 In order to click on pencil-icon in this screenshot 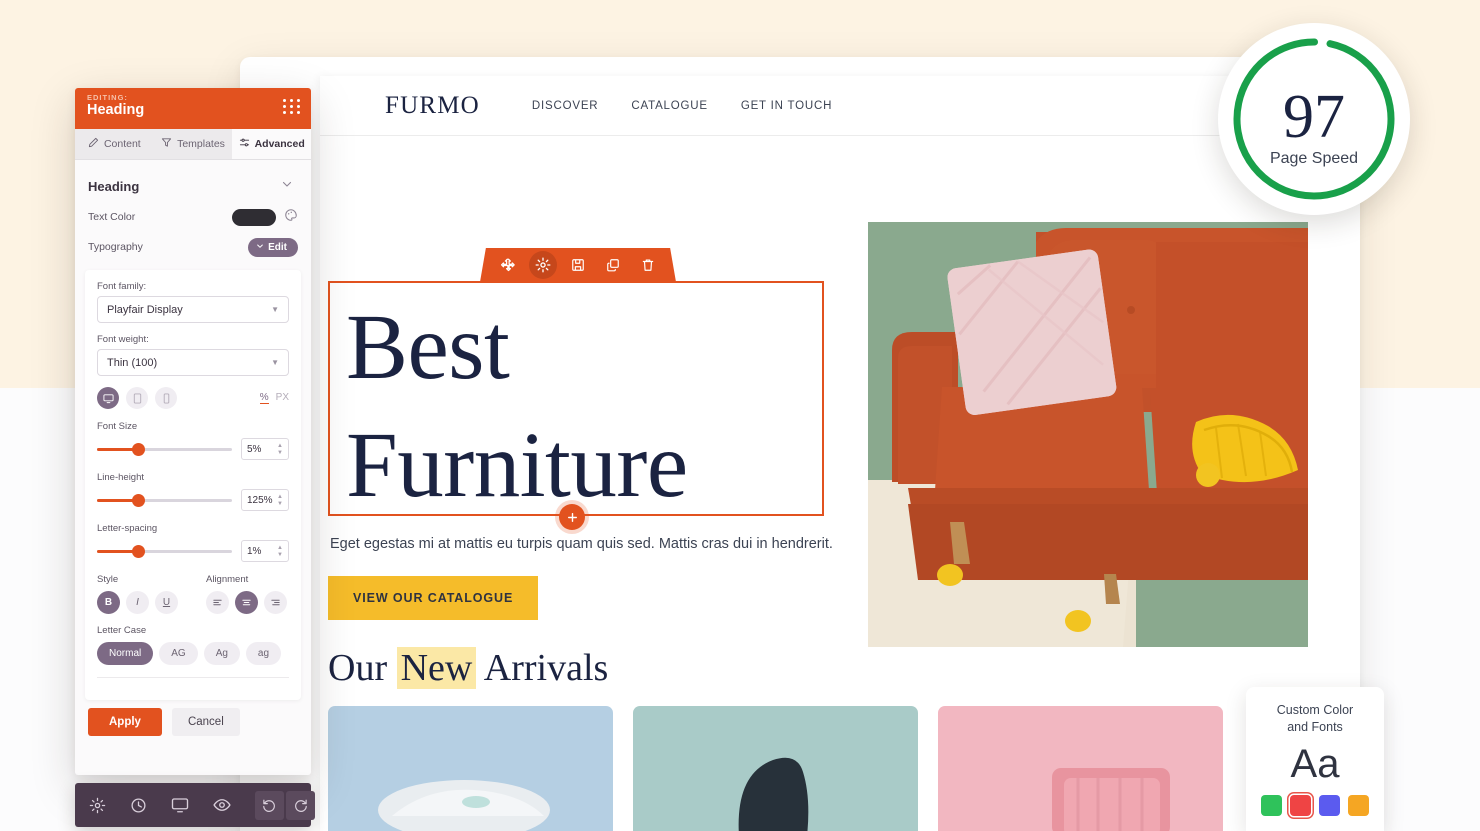, I will do `click(93, 144)`.